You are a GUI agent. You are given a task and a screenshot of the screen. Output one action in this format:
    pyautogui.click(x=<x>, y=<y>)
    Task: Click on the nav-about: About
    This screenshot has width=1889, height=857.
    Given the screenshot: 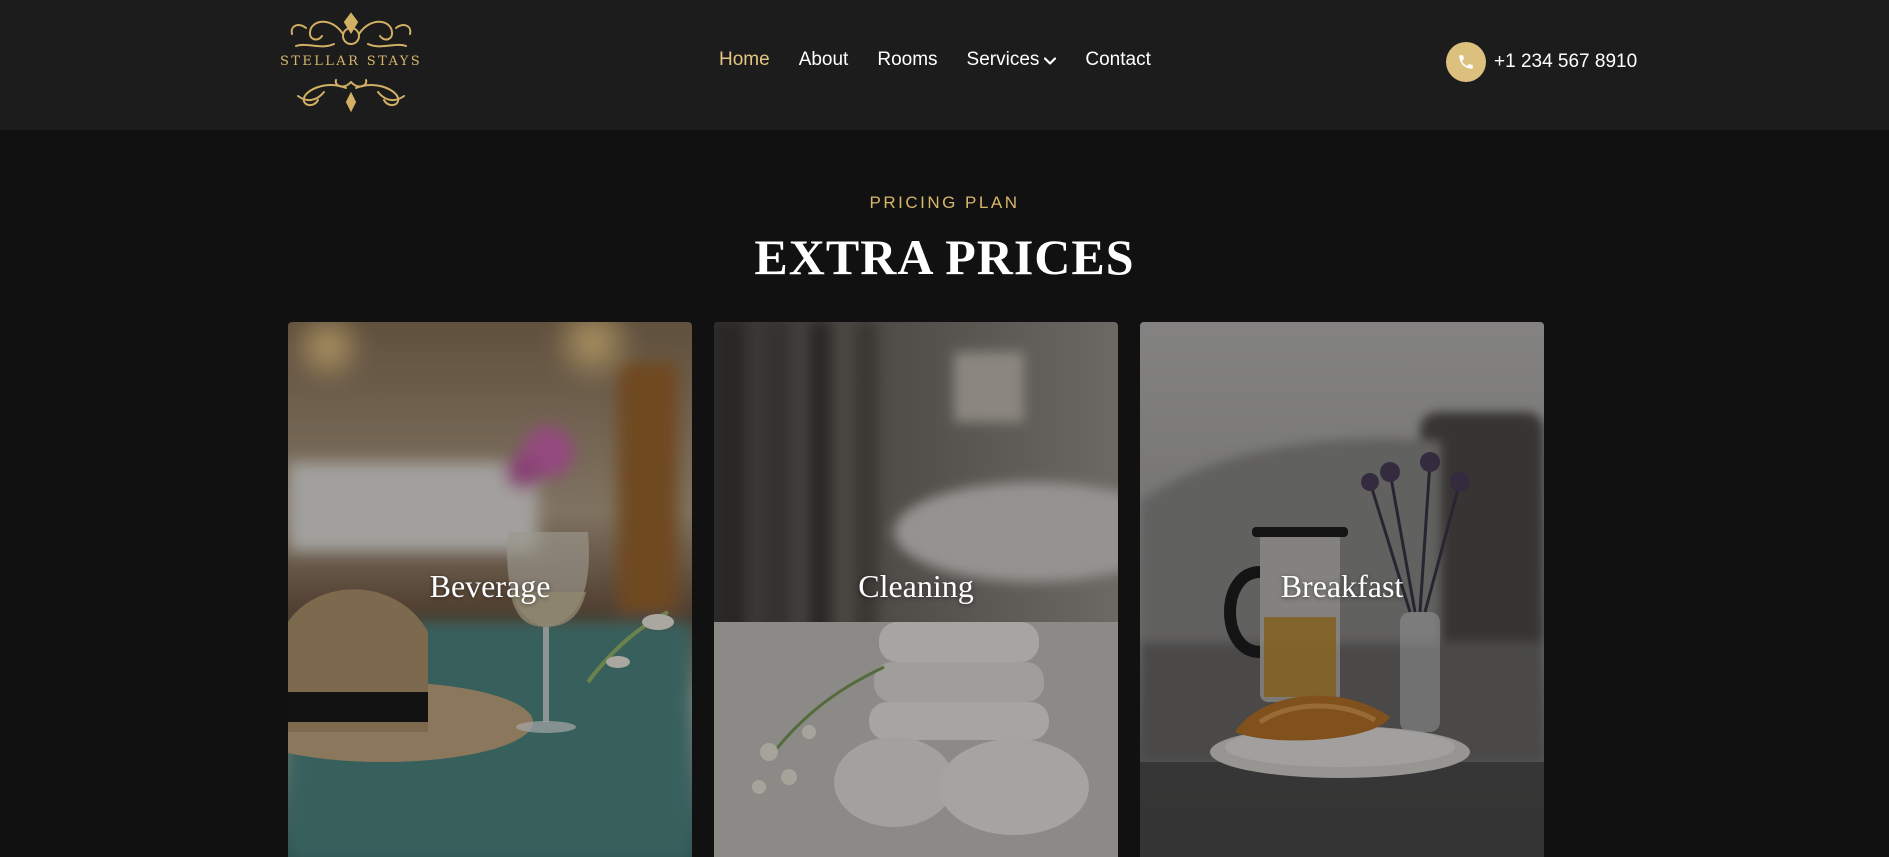 What is the action you would take?
    pyautogui.click(x=824, y=60)
    